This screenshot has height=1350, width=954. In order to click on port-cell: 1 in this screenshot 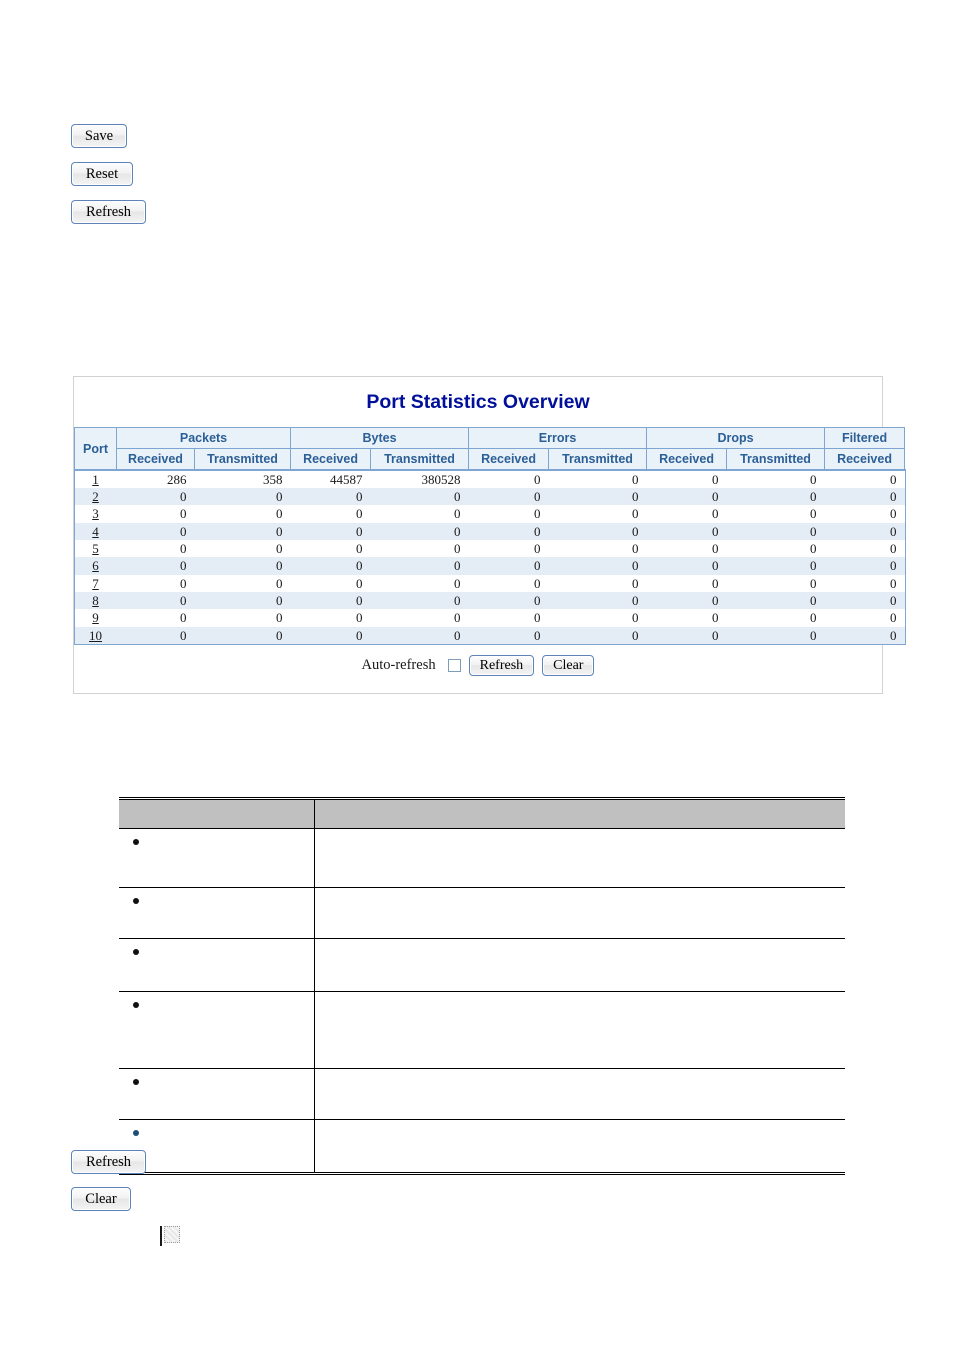, I will do `click(96, 479)`.